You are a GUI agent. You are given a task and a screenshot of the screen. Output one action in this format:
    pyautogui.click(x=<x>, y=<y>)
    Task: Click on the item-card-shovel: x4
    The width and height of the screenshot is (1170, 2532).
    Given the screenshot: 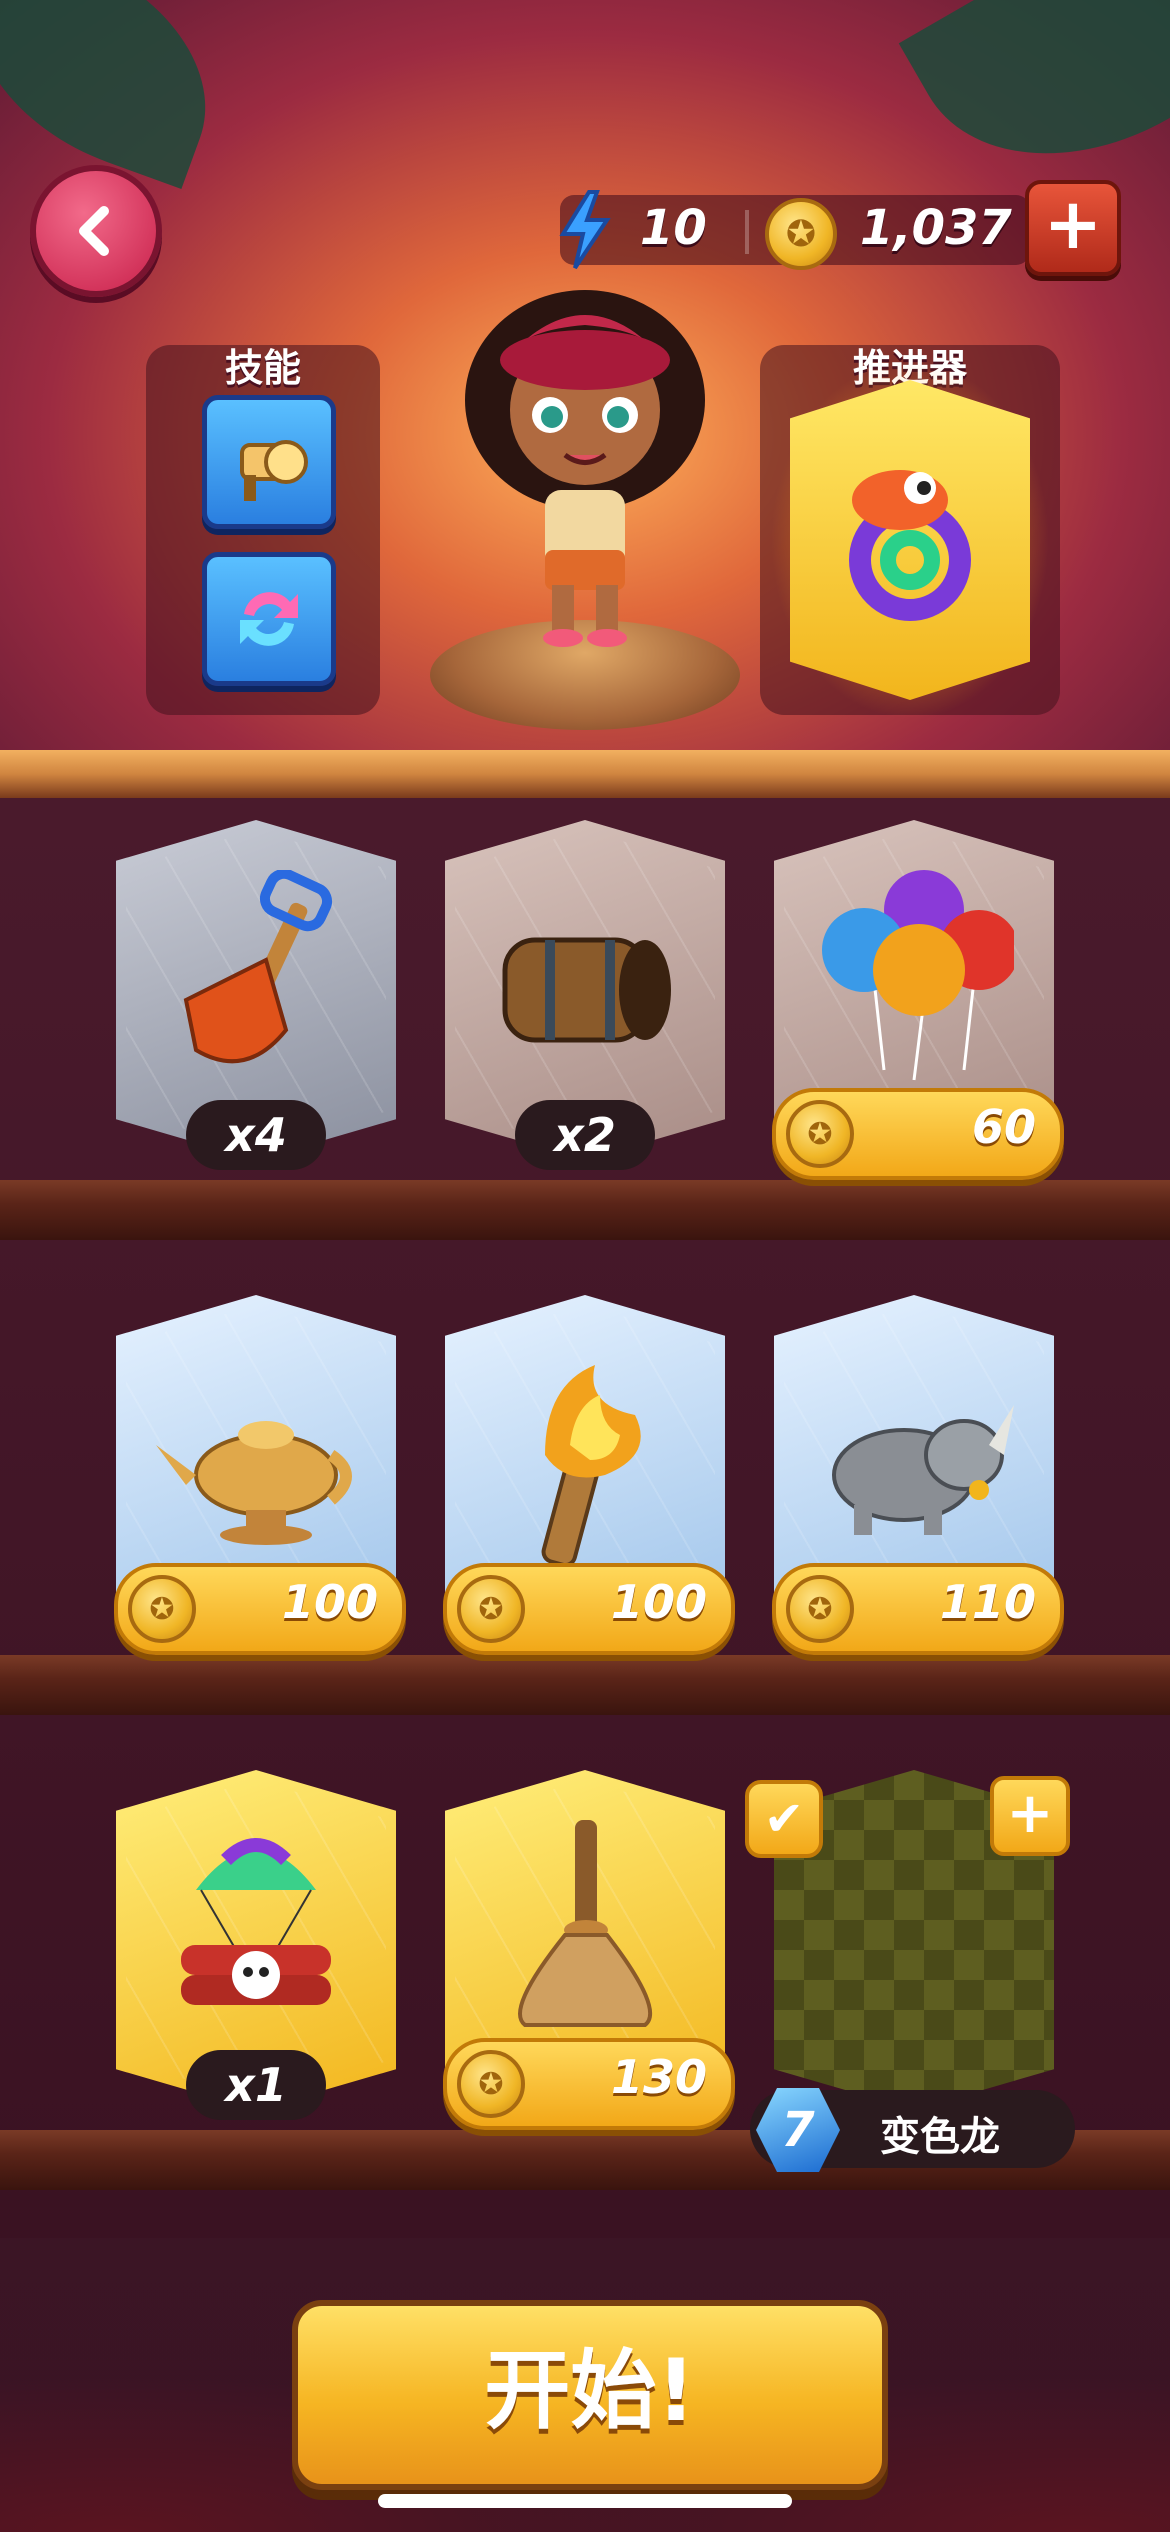 What is the action you would take?
    pyautogui.click(x=256, y=995)
    